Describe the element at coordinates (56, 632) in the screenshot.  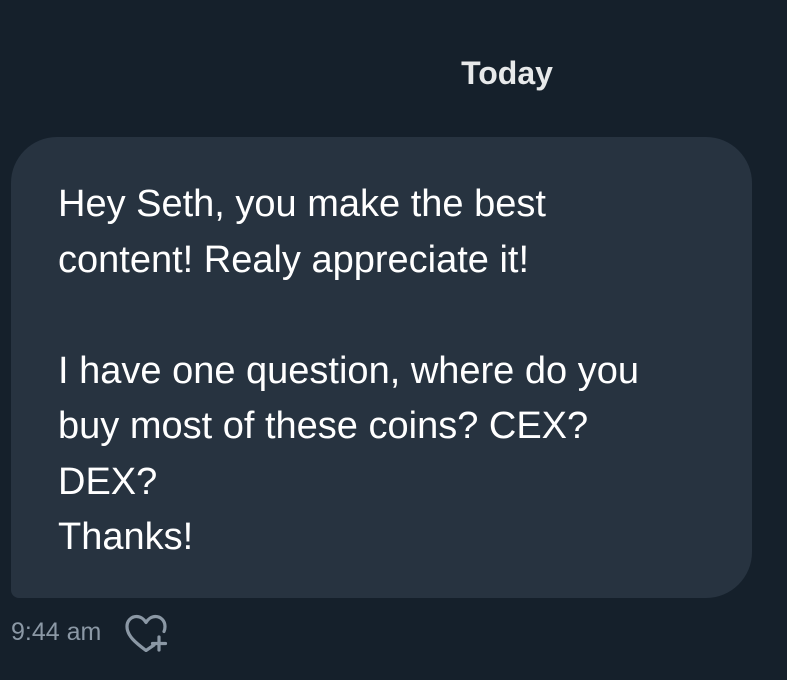
I see `message-timestamp: 9:44 am` at that location.